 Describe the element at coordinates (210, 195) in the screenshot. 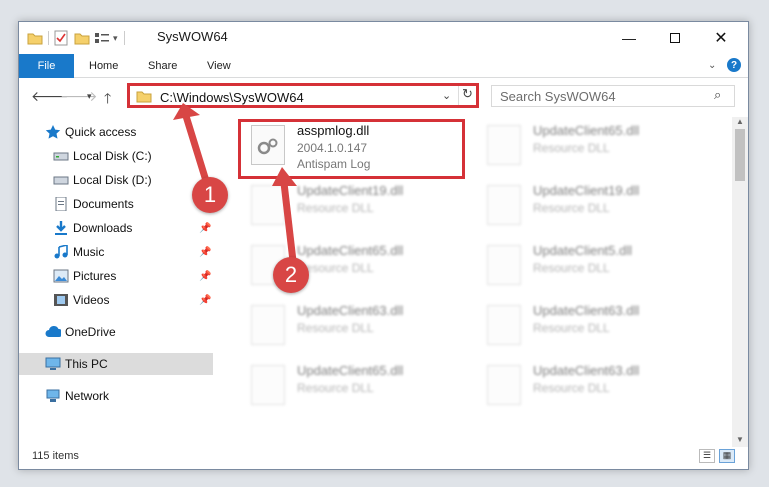

I see `step-badge-1: 1` at that location.